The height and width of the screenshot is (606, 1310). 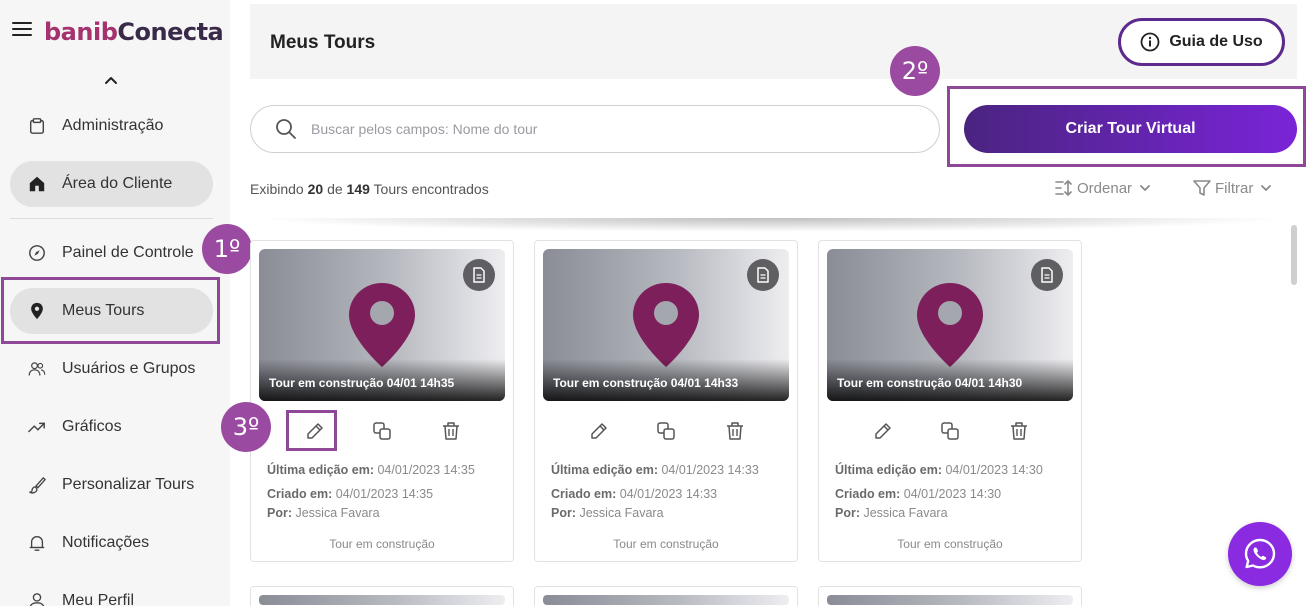 I want to click on created-at: Criado em: 04/01/2023 14:35, so click(x=350, y=494).